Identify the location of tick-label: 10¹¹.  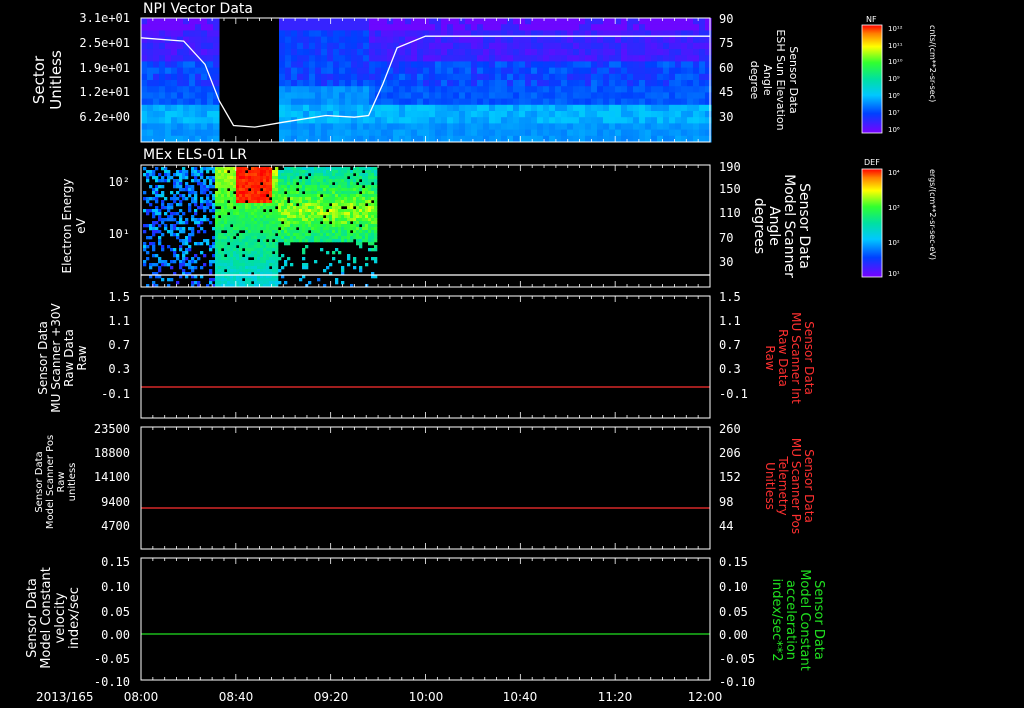
(895, 46).